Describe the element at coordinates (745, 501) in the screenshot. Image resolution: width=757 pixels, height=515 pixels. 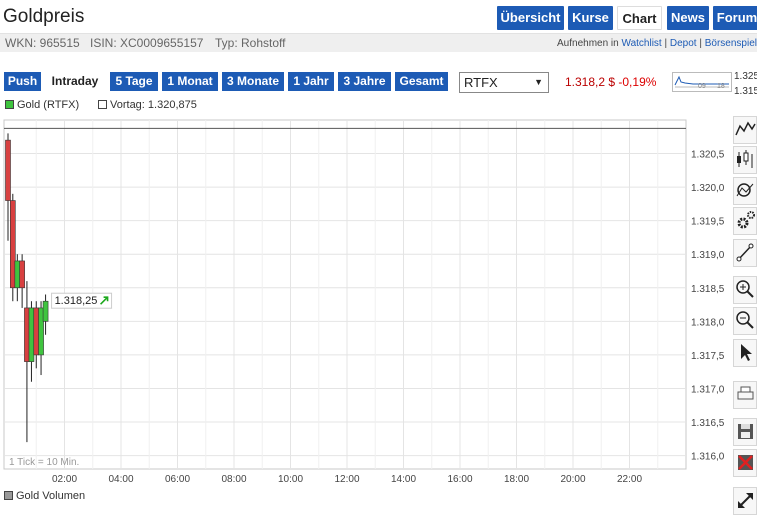
I see `fullscreen-icon` at that location.